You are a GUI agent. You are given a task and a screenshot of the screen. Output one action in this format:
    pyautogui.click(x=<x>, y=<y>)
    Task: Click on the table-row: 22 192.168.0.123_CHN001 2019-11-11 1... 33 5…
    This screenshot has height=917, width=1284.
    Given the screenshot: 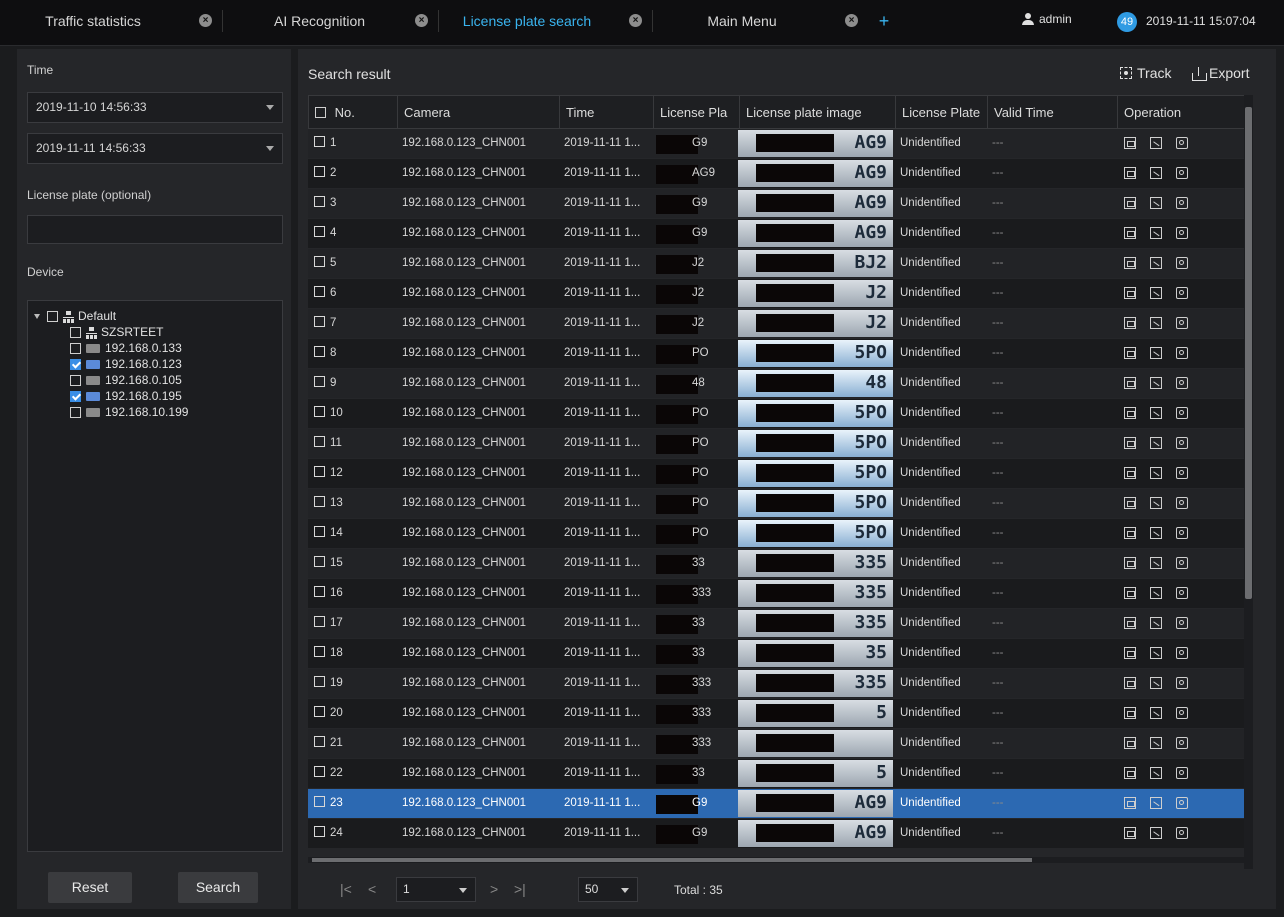 What is the action you would take?
    pyautogui.click(x=780, y=773)
    